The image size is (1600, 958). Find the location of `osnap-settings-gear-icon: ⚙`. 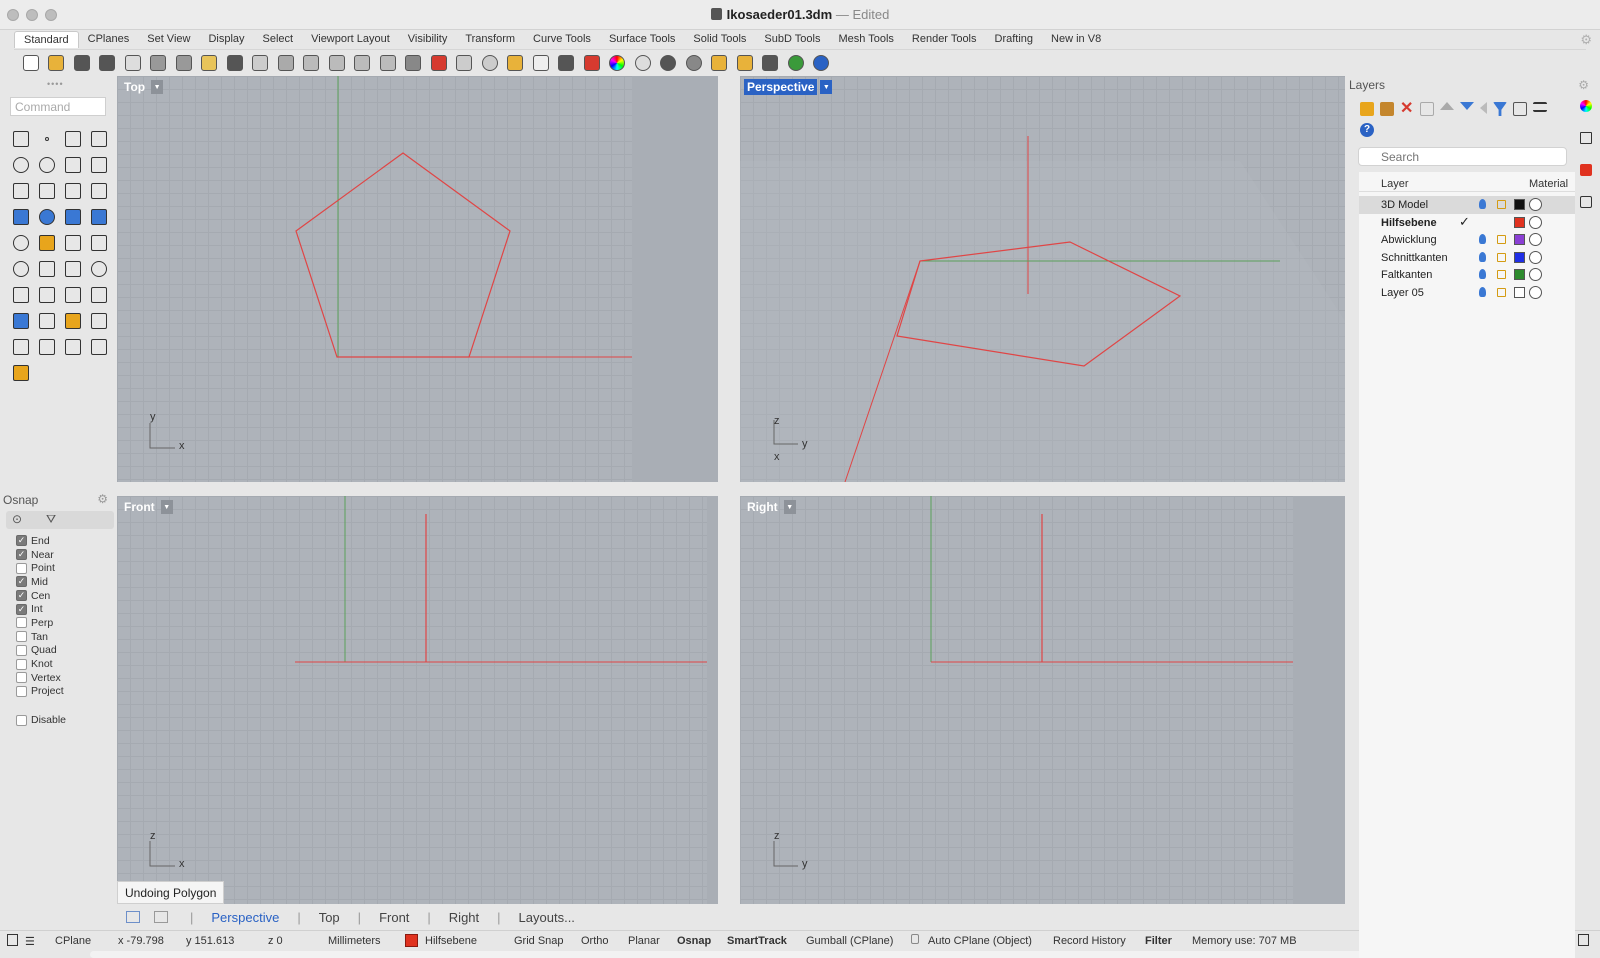

osnap-settings-gear-icon: ⚙ is located at coordinates (102, 499).